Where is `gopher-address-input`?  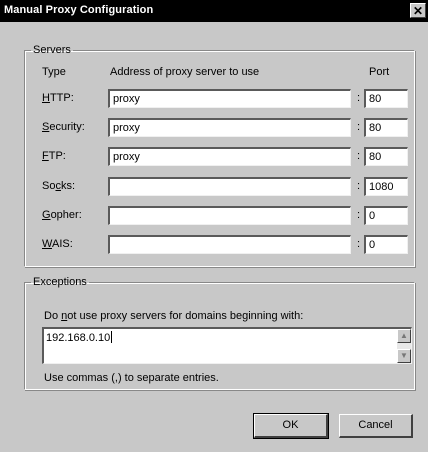 gopher-address-input is located at coordinates (229, 215).